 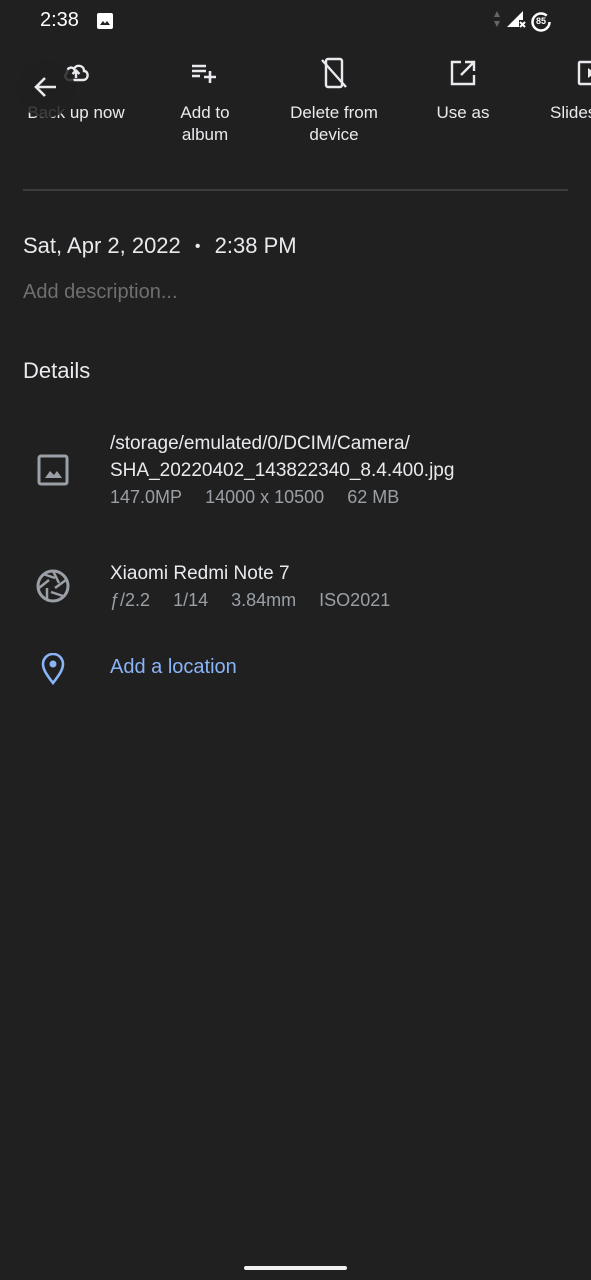 What do you see at coordinates (130, 600) in the screenshot?
I see `aperture: ƒ/2.2` at bounding box center [130, 600].